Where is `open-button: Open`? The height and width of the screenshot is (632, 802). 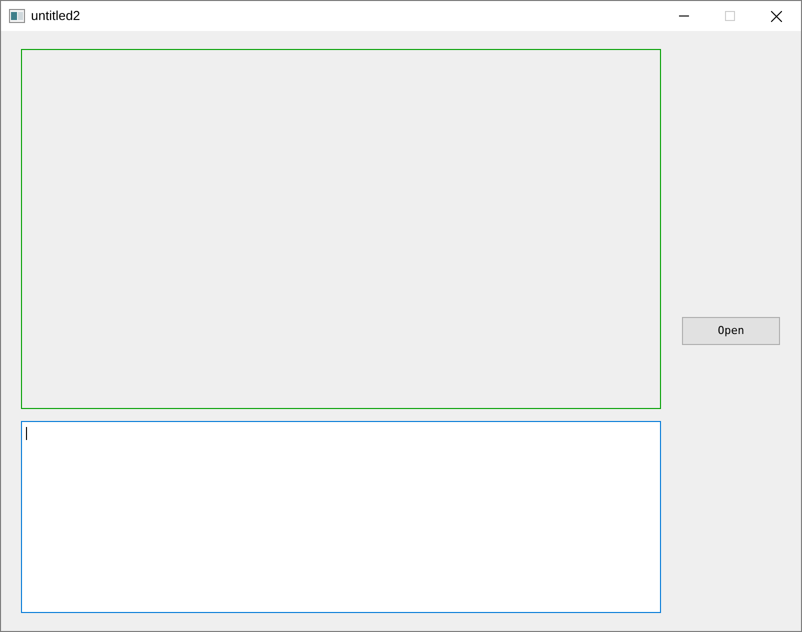 open-button: Open is located at coordinates (731, 331).